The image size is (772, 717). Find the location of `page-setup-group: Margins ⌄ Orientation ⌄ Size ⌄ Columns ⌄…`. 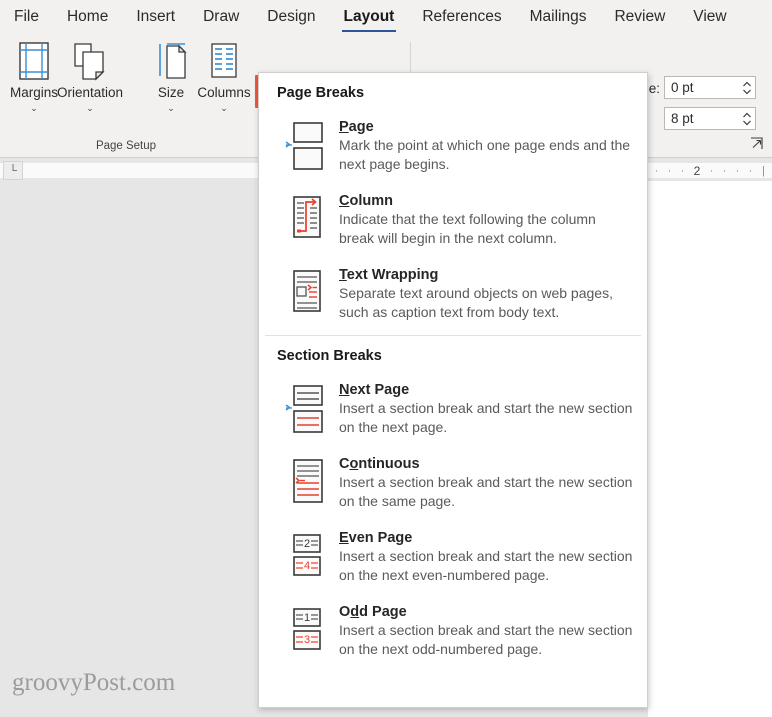

page-setup-group: Margins ⌄ Orientation ⌄ Size ⌄ Columns ⌄… is located at coordinates (126, 96).